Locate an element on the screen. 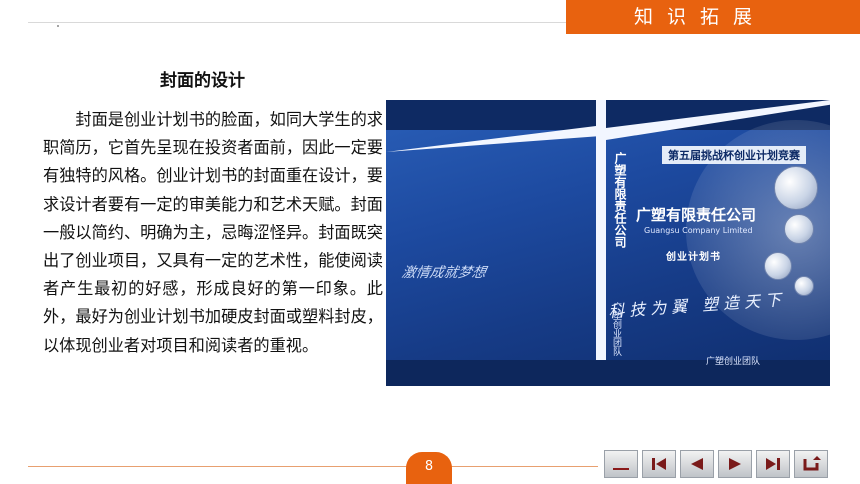  footer-divider is located at coordinates (313, 466).